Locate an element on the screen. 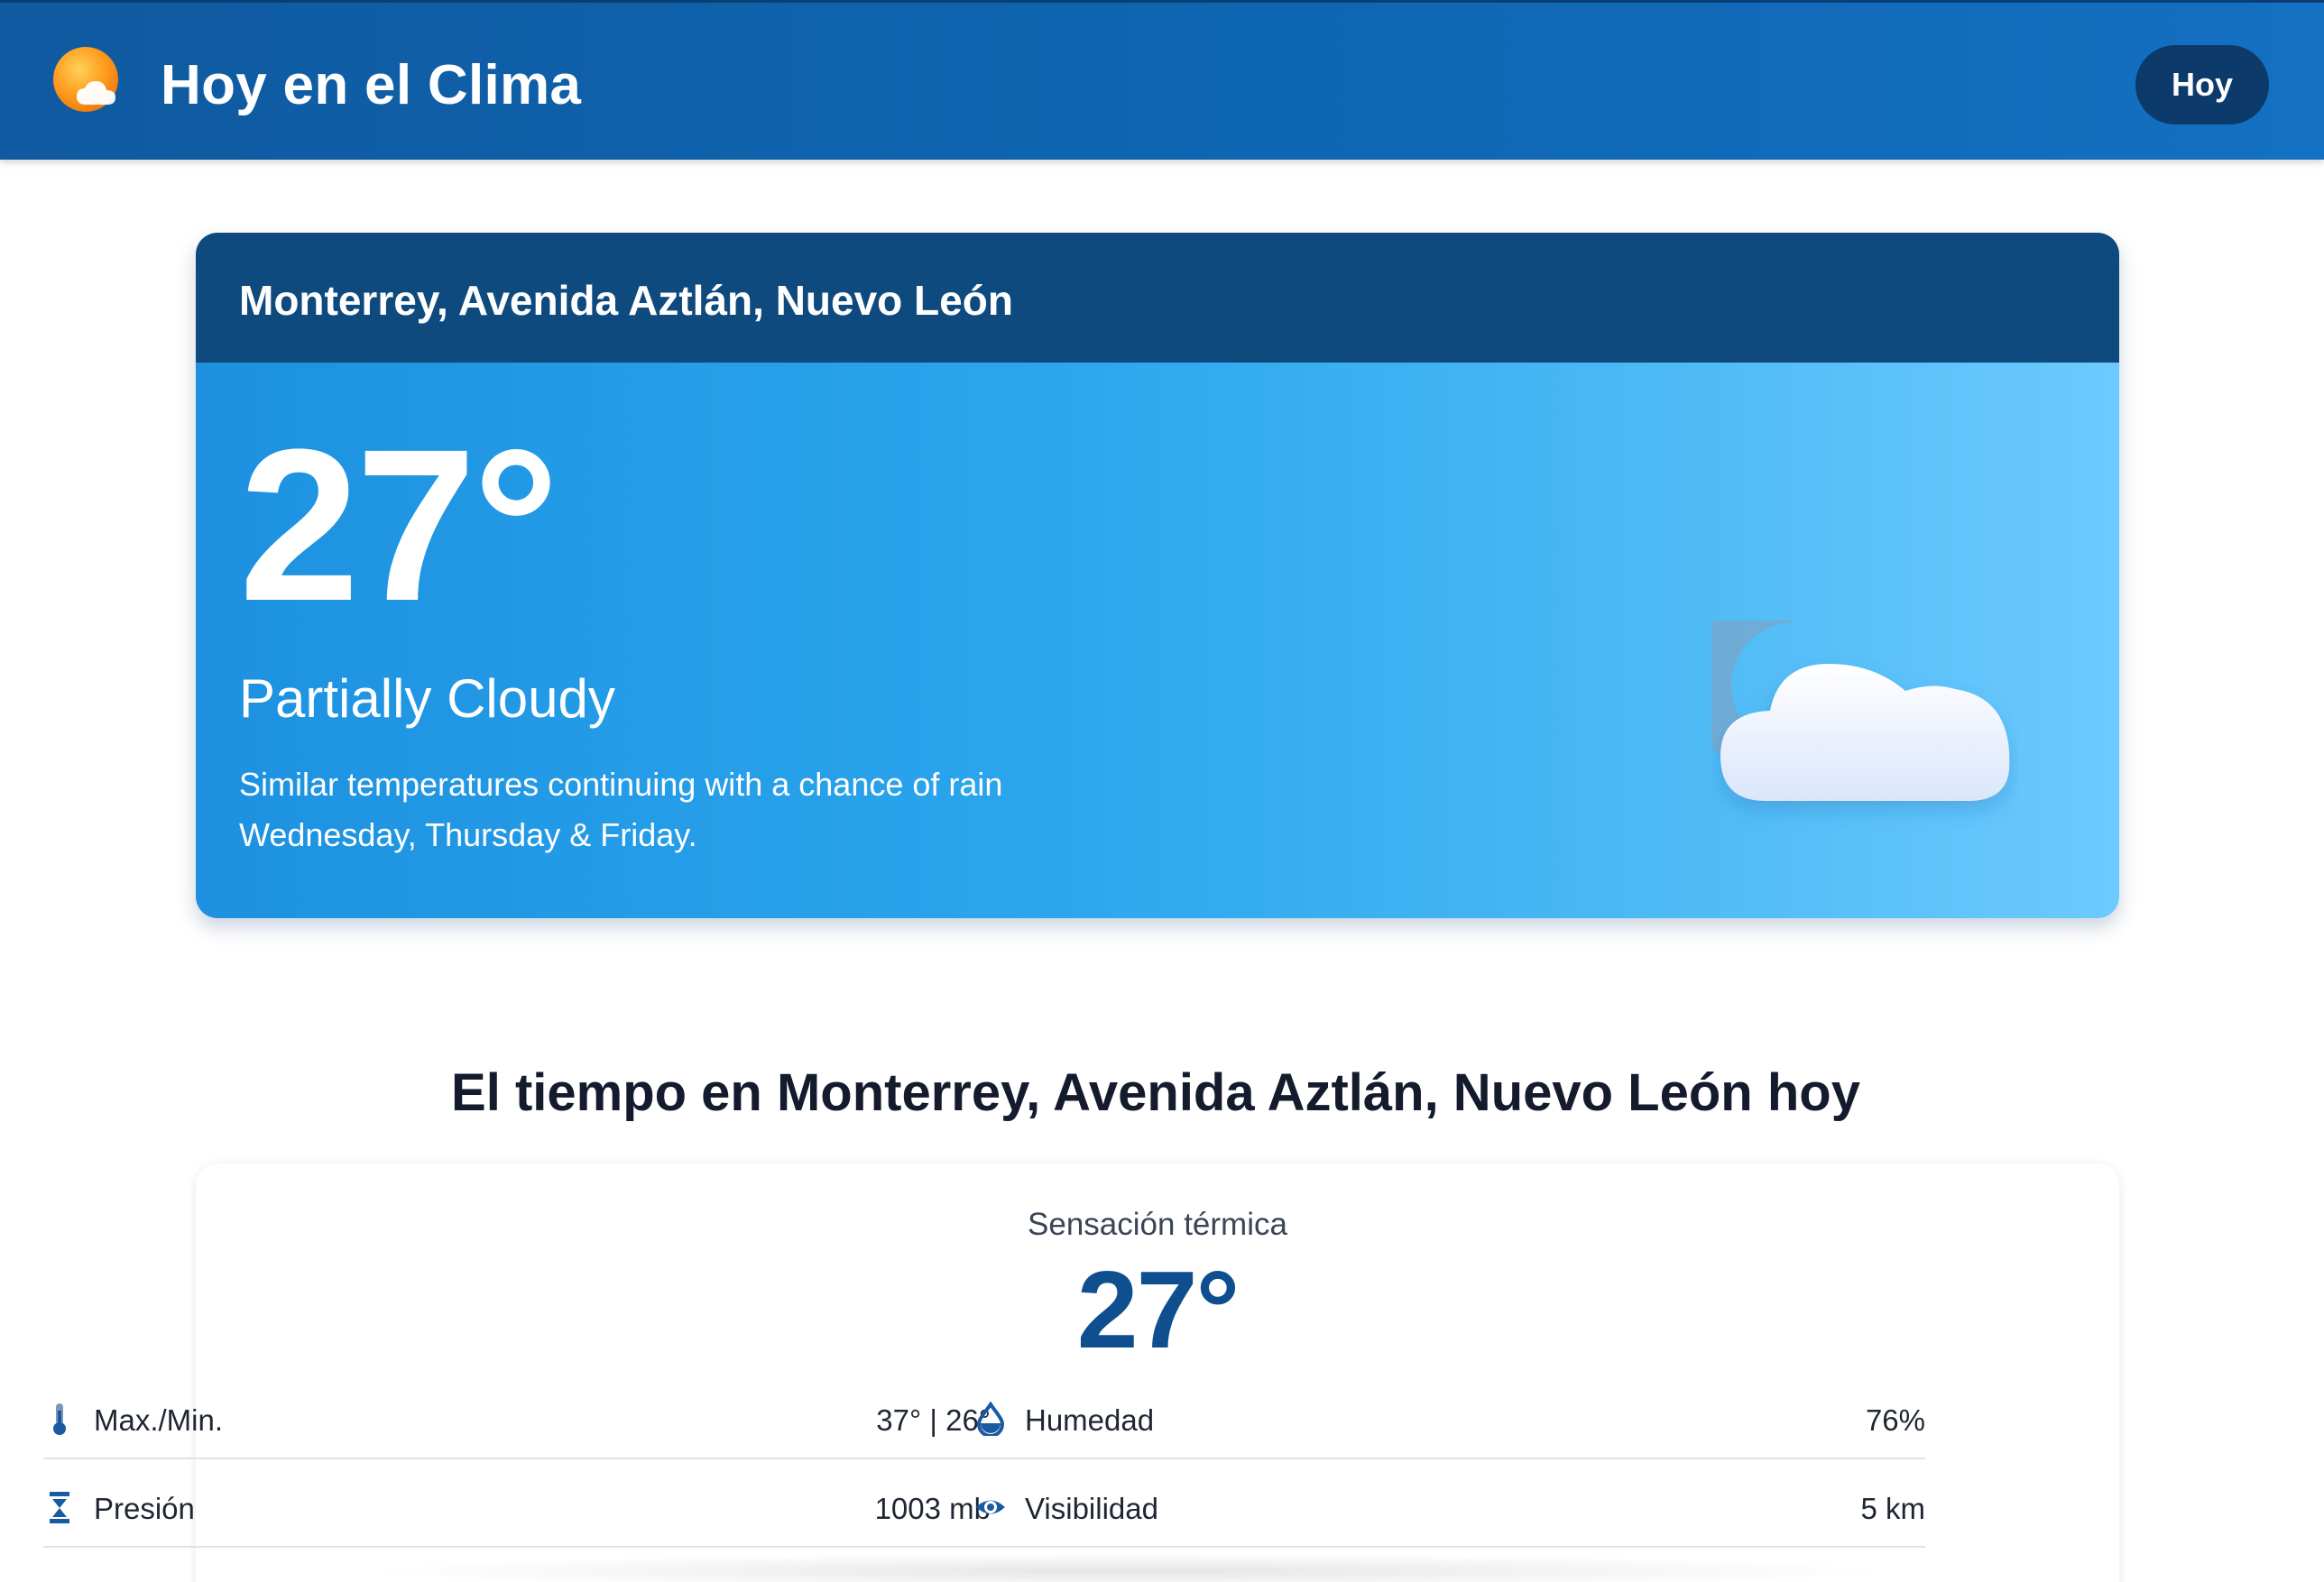  site-title: Hoy en el Clima is located at coordinates (371, 85).